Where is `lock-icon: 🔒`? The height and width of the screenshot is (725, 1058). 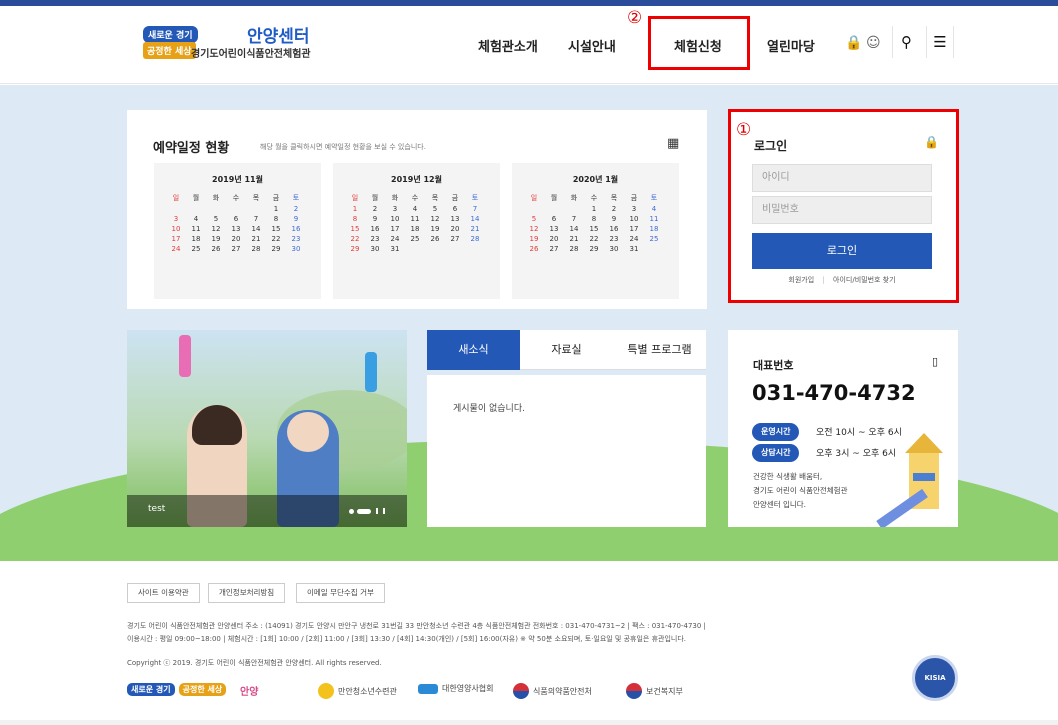
lock-icon: 🔒 is located at coordinates (853, 43).